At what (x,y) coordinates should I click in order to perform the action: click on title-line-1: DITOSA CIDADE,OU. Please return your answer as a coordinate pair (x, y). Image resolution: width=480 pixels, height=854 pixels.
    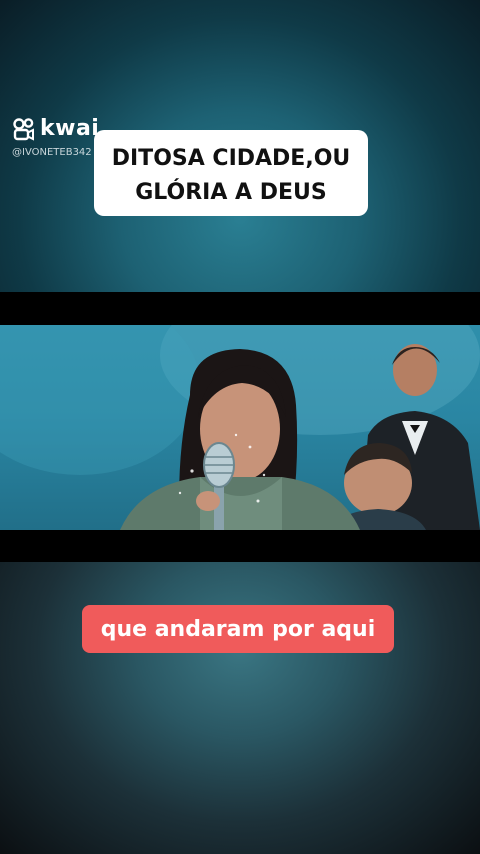
    Looking at the image, I should click on (231, 158).